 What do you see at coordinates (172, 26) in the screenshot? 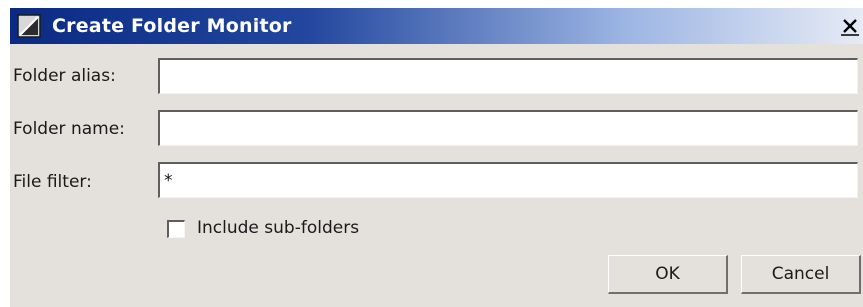
I see `dialog-title: Create Folder Monitor` at bounding box center [172, 26].